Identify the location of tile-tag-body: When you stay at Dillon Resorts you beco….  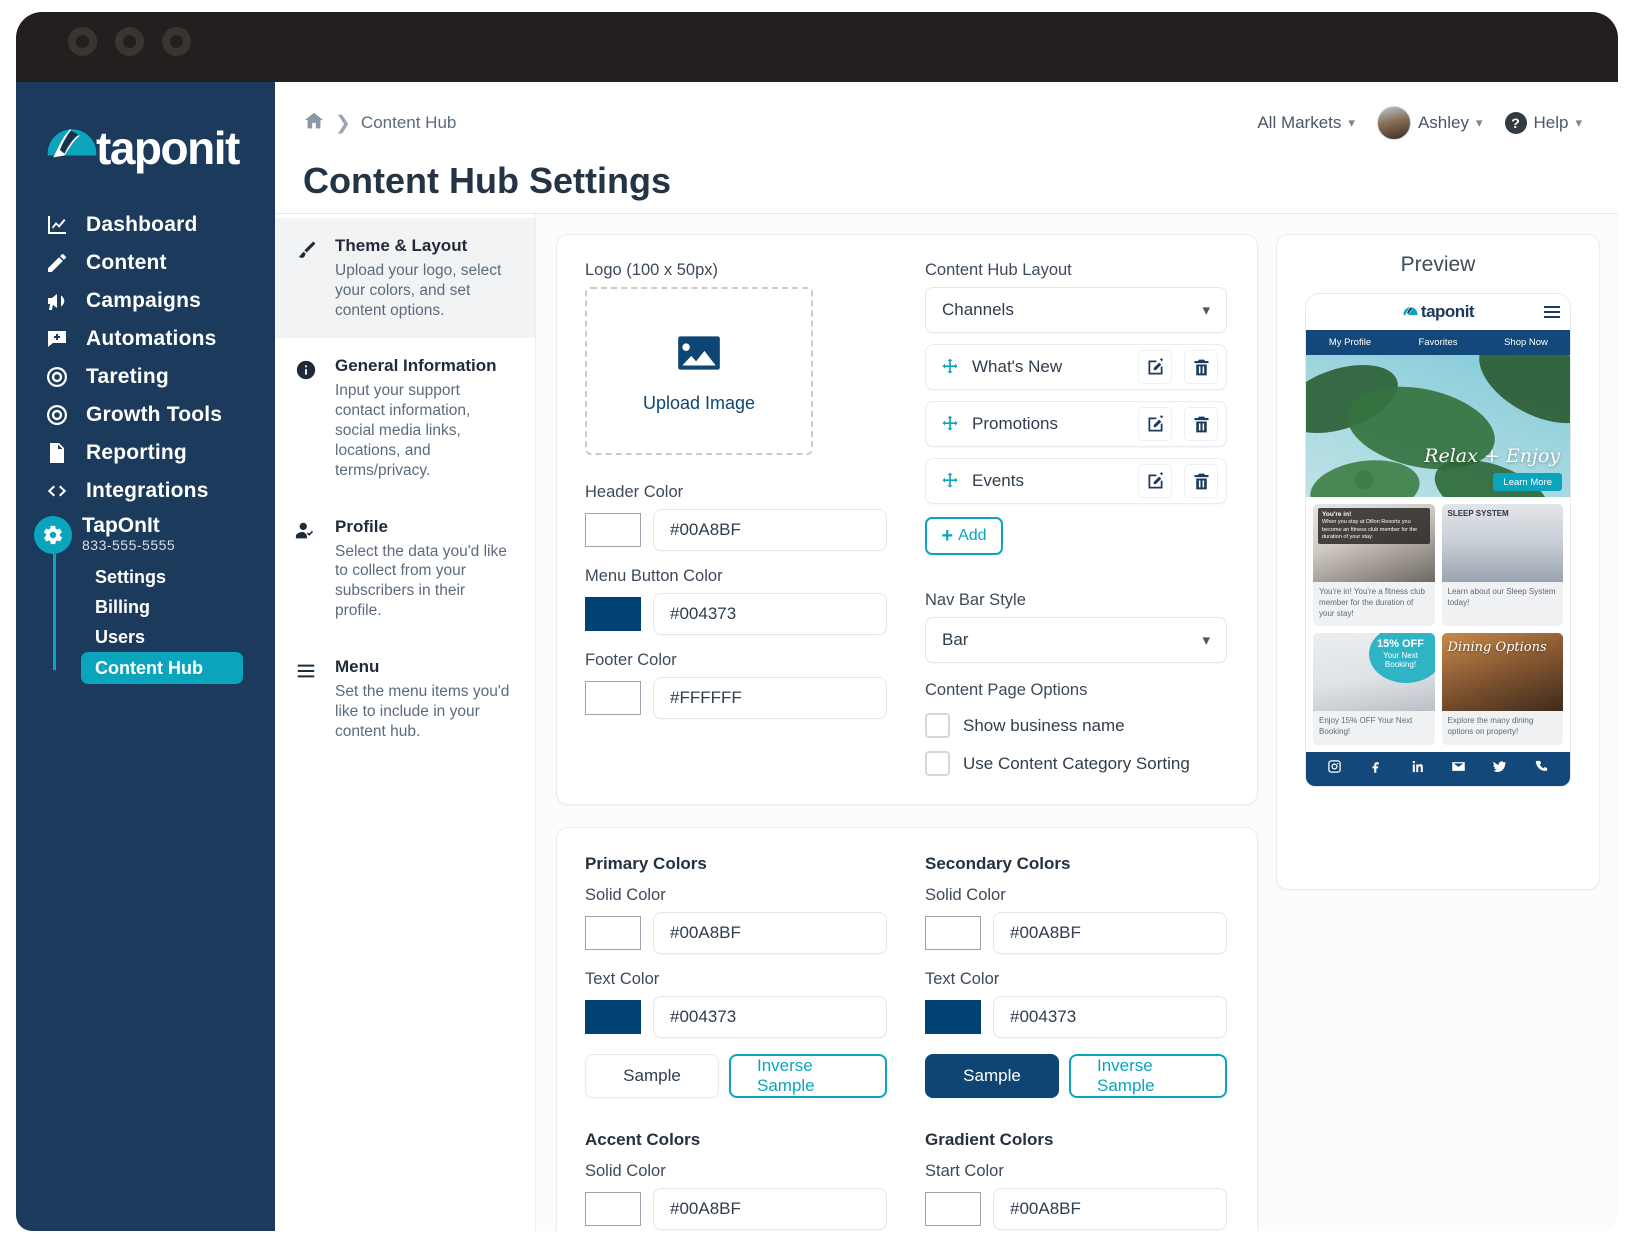
(1370, 529).